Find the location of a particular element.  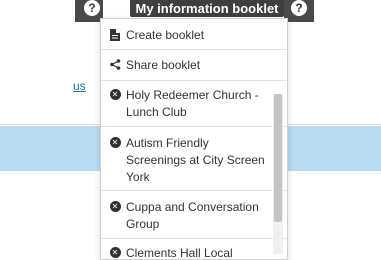

booklet-entry-label: Cuppa and Conversation Group is located at coordinates (199, 216).